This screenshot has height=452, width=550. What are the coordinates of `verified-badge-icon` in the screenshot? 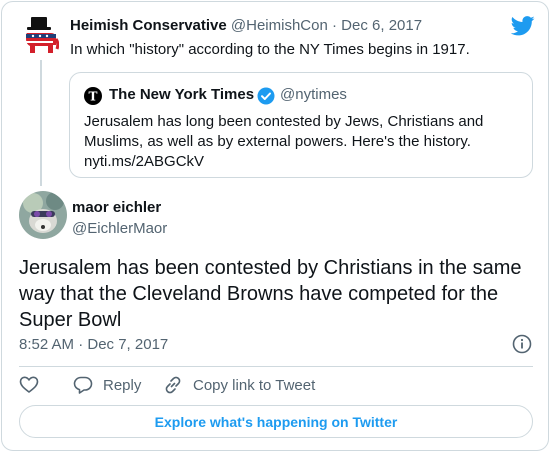 It's located at (266, 96).